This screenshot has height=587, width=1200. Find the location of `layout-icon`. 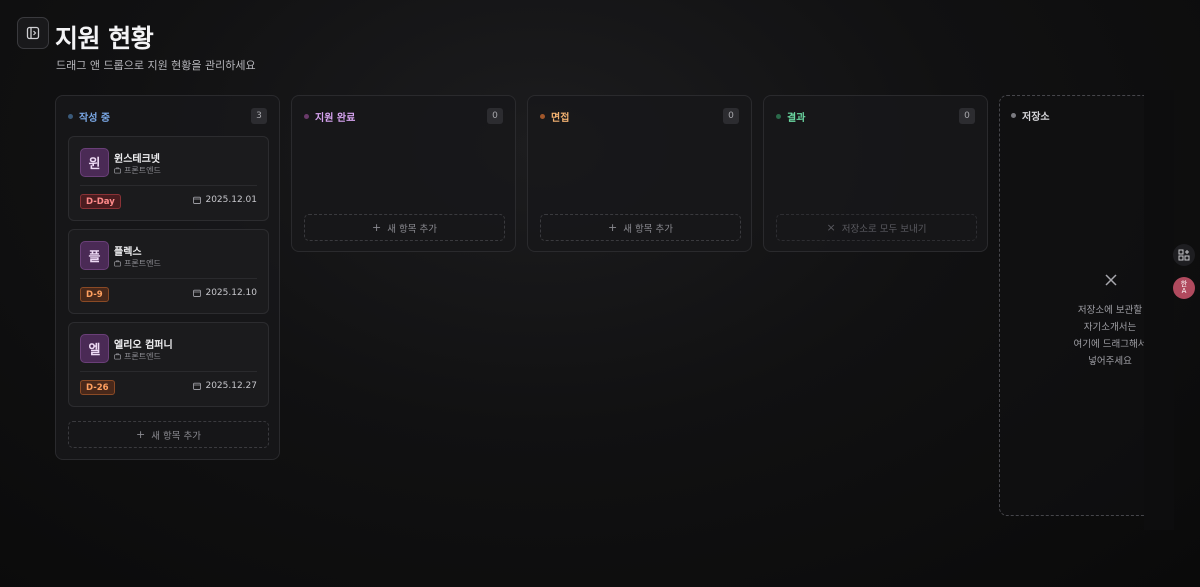

layout-icon is located at coordinates (1184, 255).